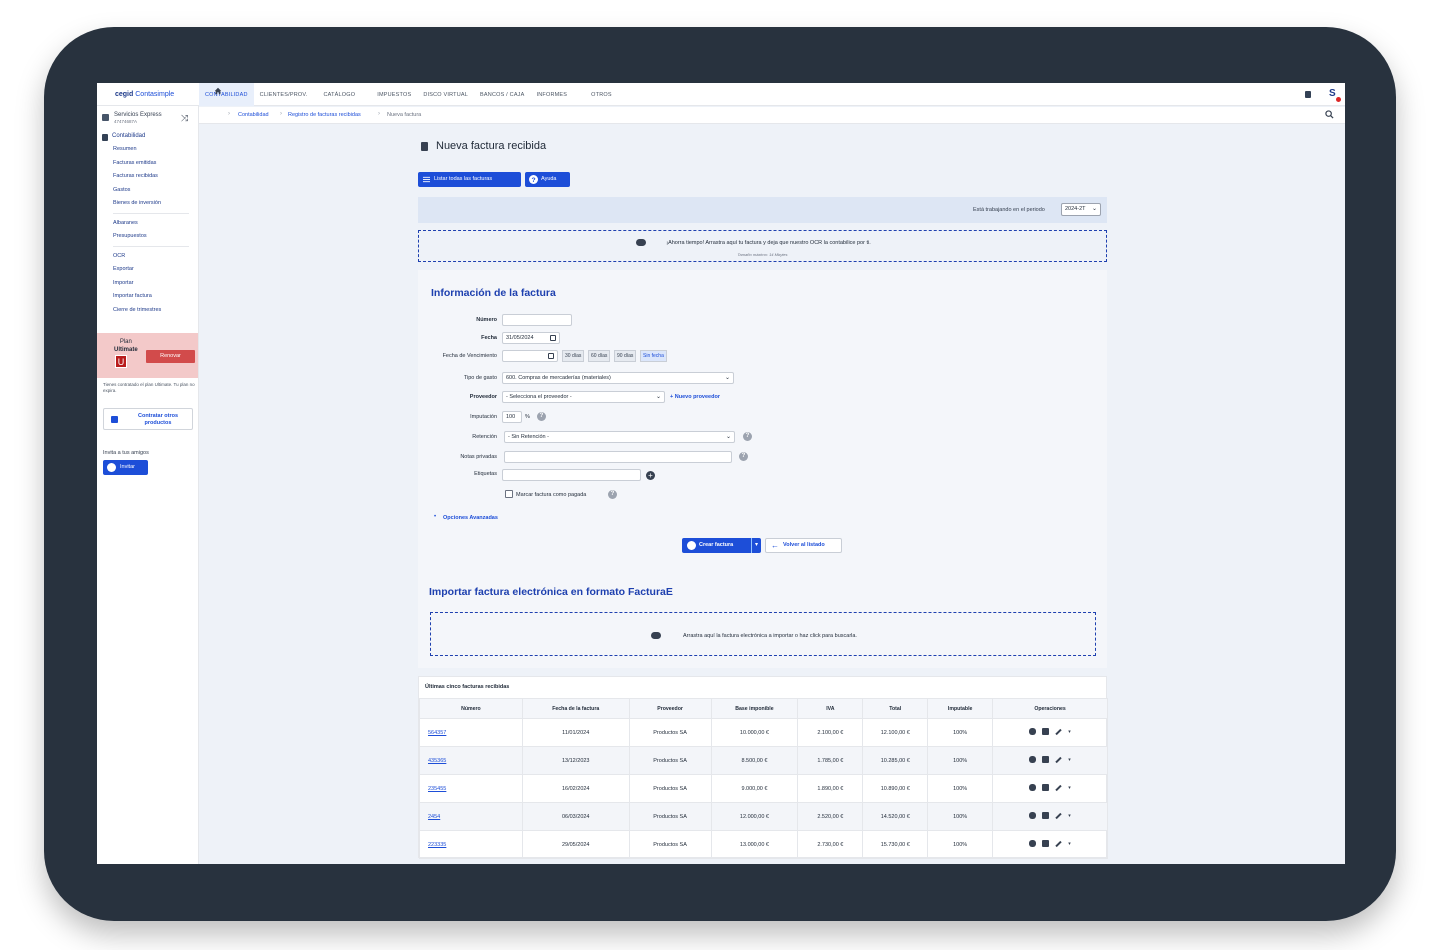 The width and height of the screenshot is (1440, 950). I want to click on help-button: ? Ayuda, so click(547, 179).